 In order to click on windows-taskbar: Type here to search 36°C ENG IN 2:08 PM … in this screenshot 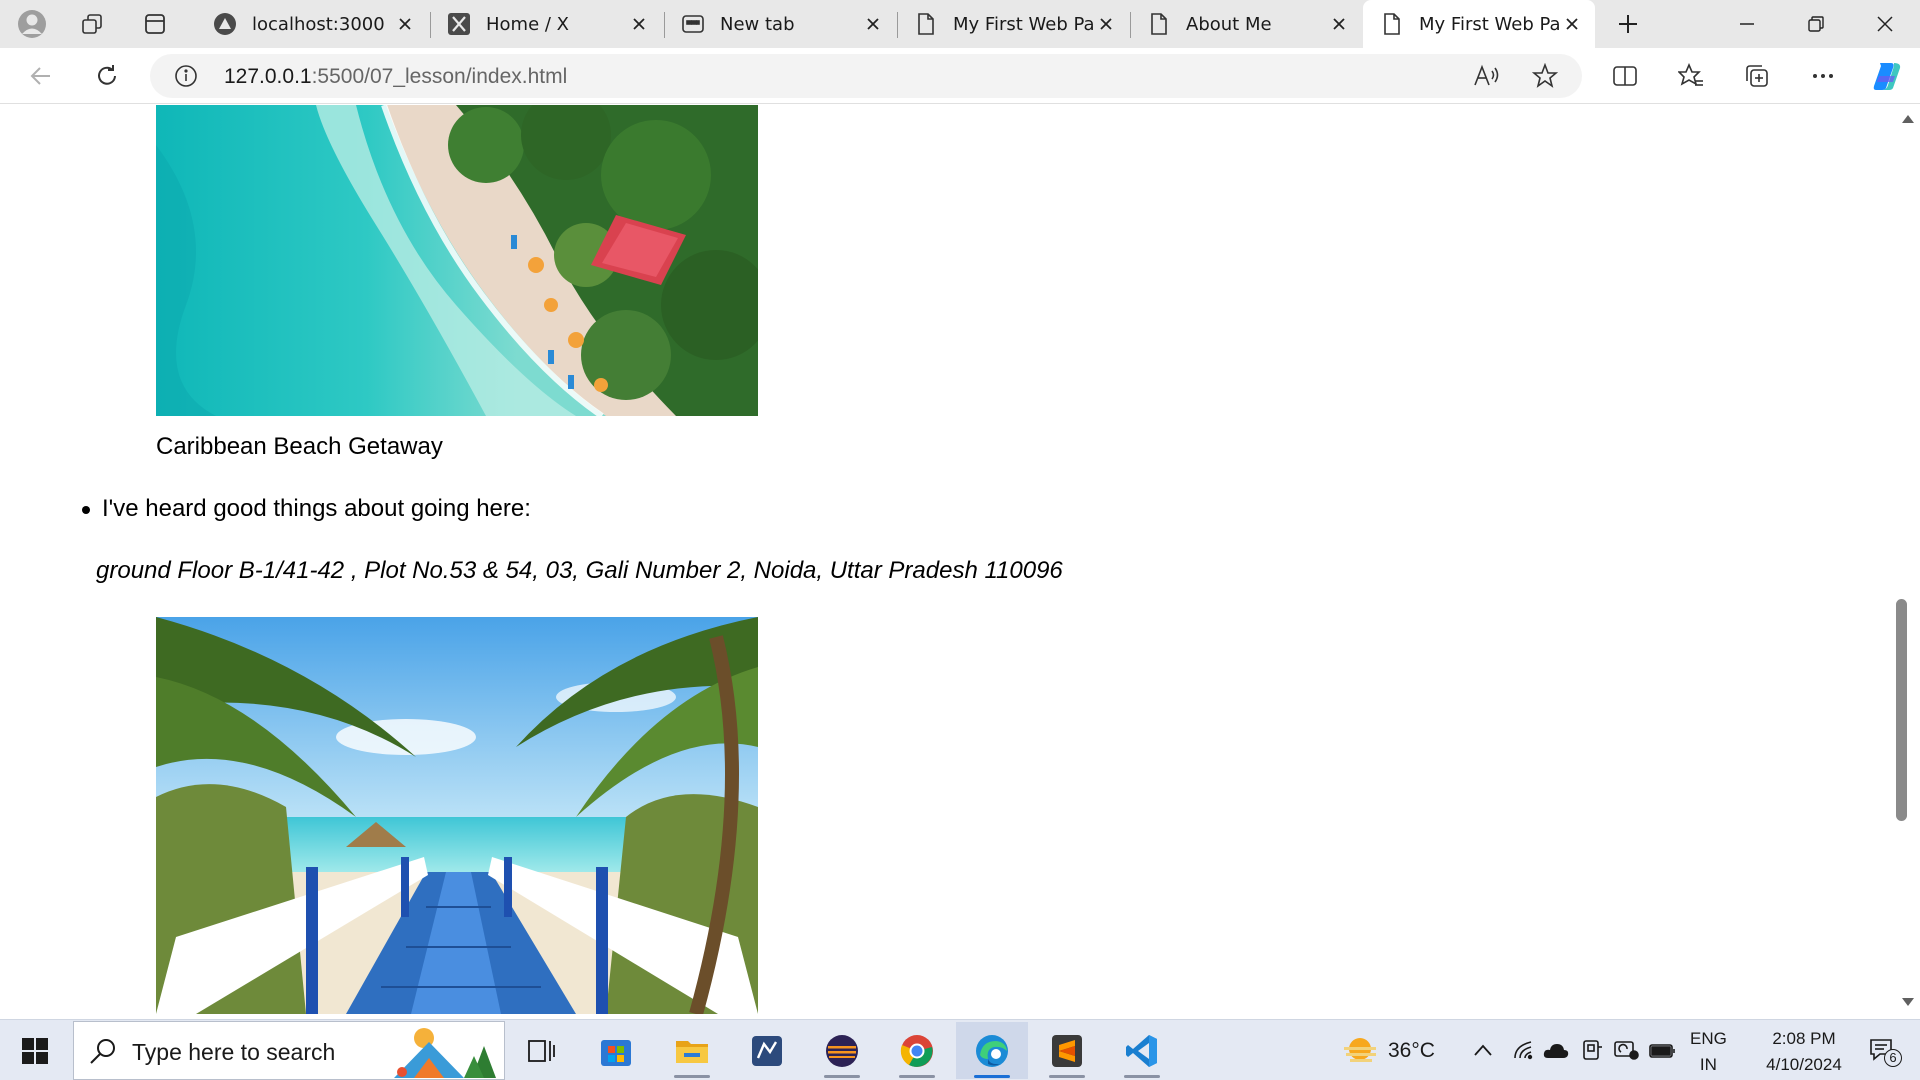, I will do `click(960, 1049)`.